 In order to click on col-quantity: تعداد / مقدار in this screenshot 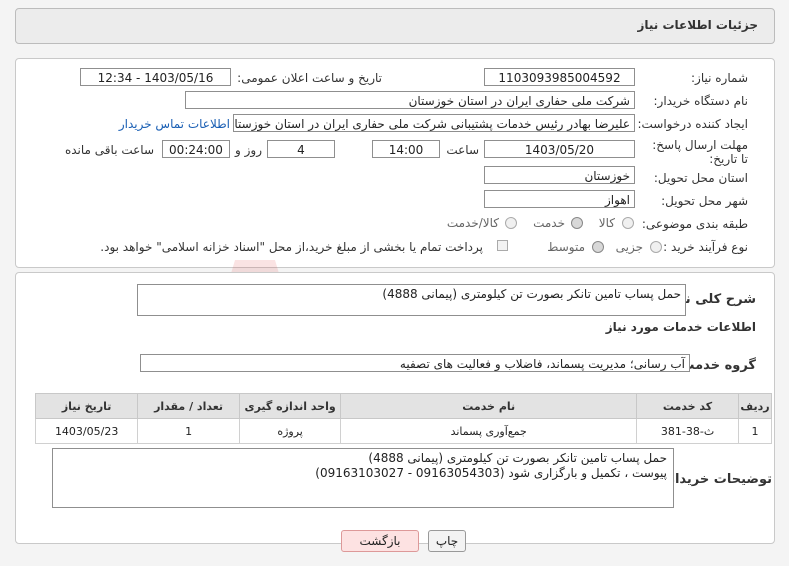, I will do `click(188, 406)`.